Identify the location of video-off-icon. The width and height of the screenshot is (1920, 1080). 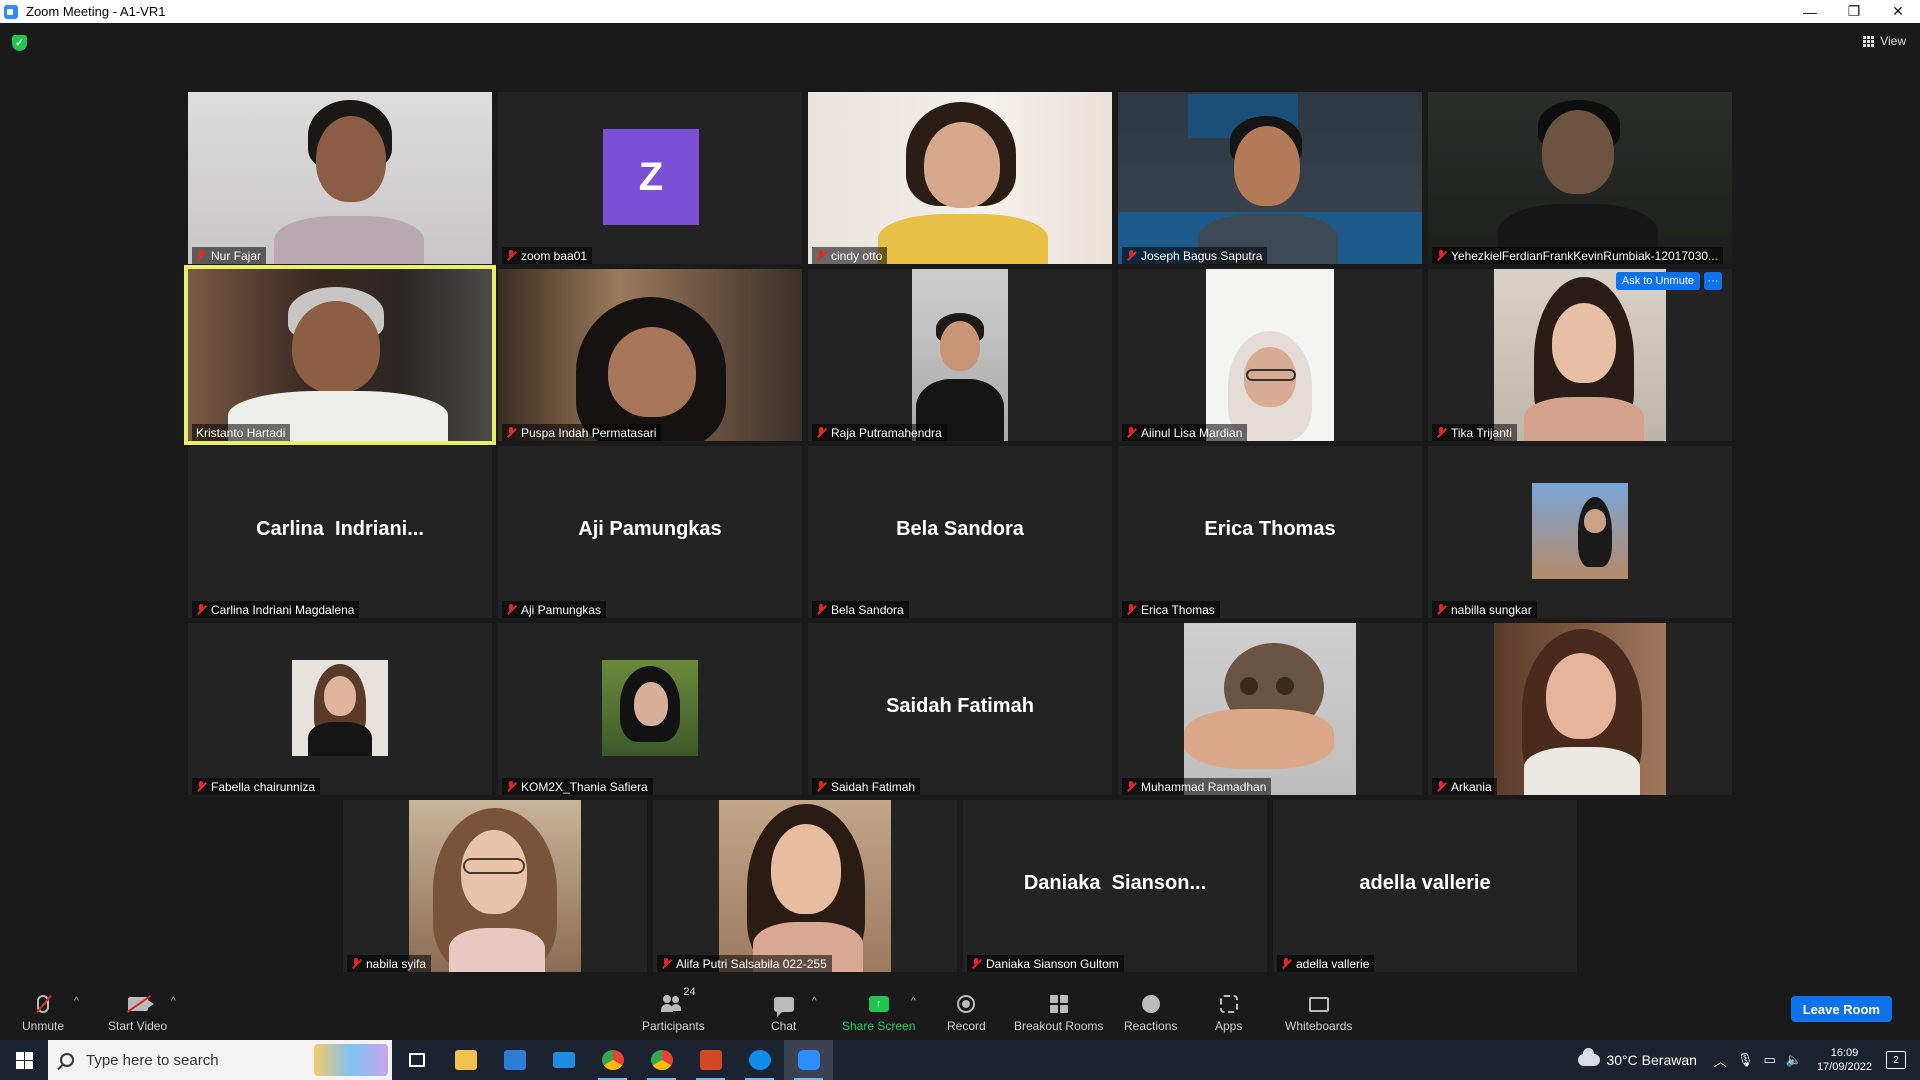
(140, 1004).